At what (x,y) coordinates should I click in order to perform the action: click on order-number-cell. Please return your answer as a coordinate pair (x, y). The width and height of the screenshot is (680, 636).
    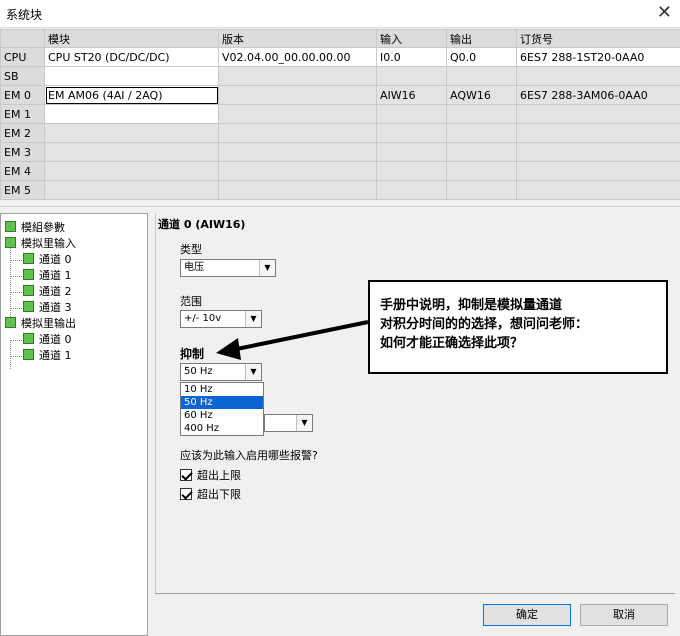
    Looking at the image, I should click on (598, 152).